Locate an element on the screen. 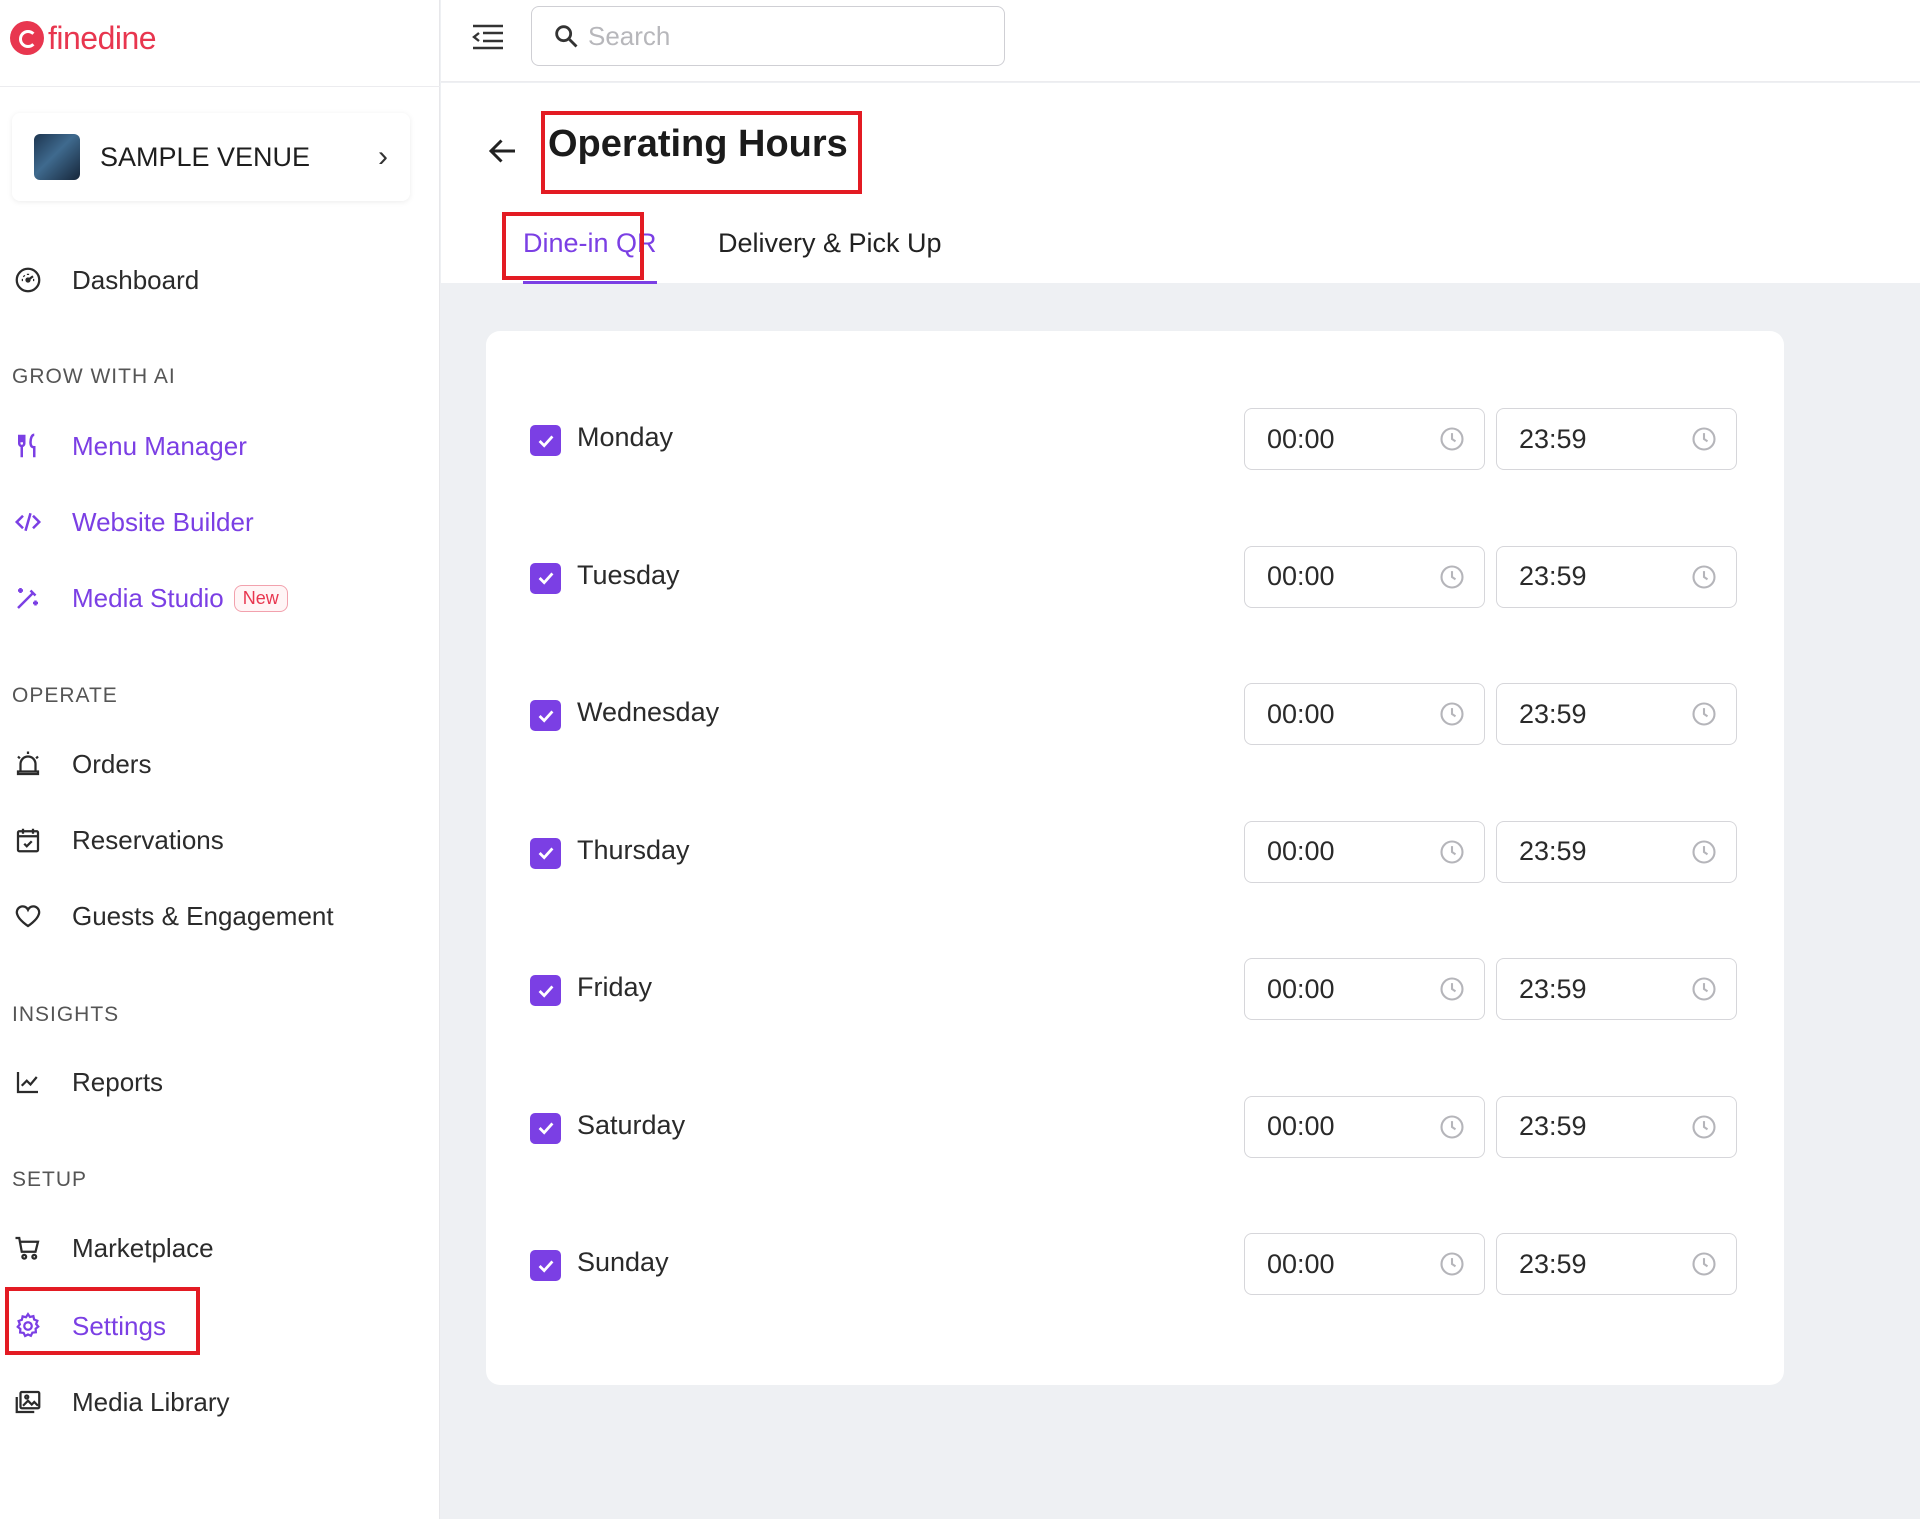  sidebar-item-label: Media Library is located at coordinates (151, 1401).